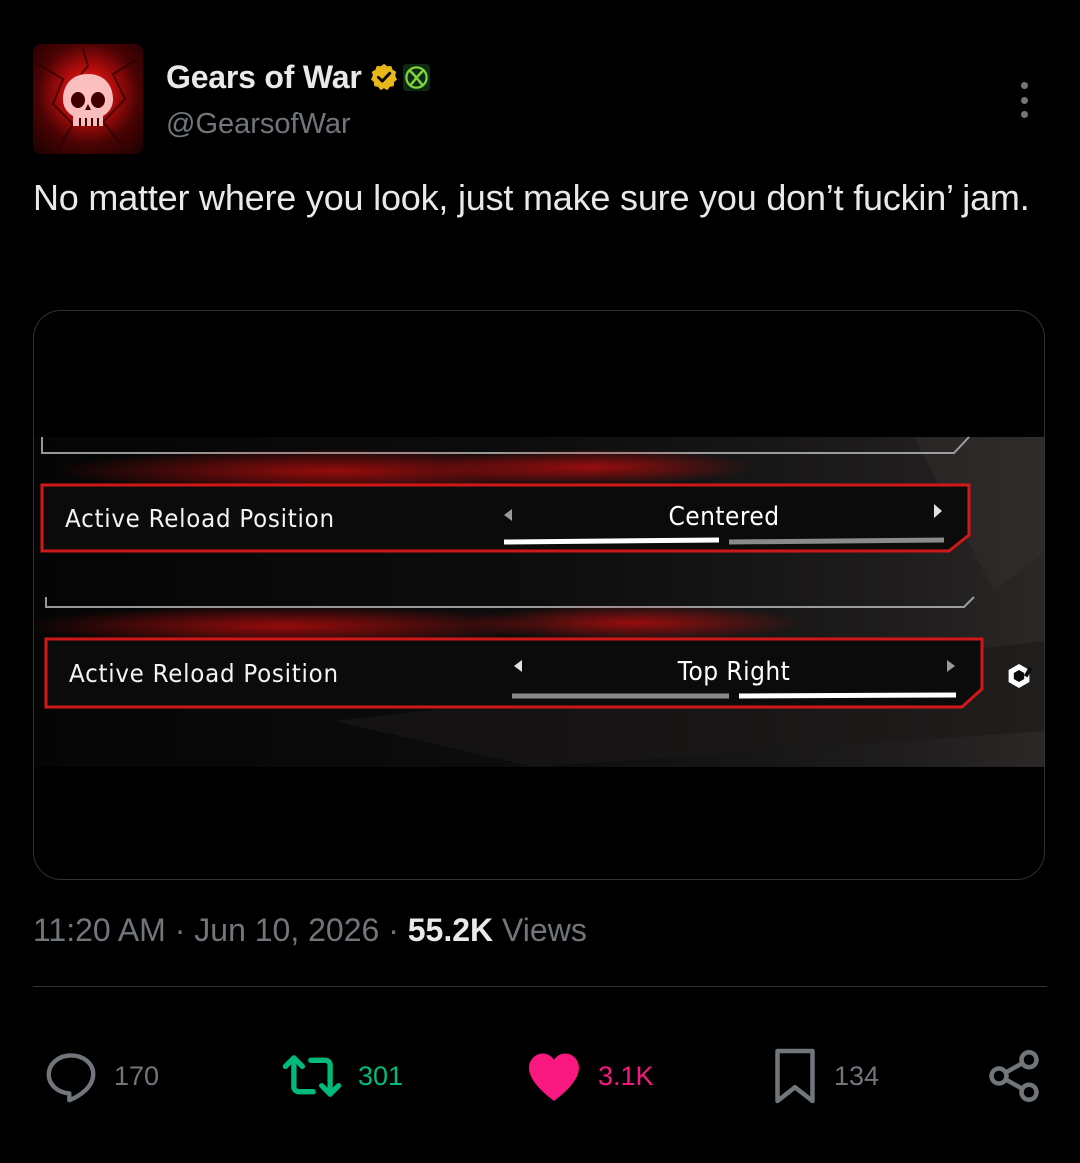 This screenshot has height=1163, width=1080. What do you see at coordinates (381, 1075) in the screenshot?
I see `repost-count: 301` at bounding box center [381, 1075].